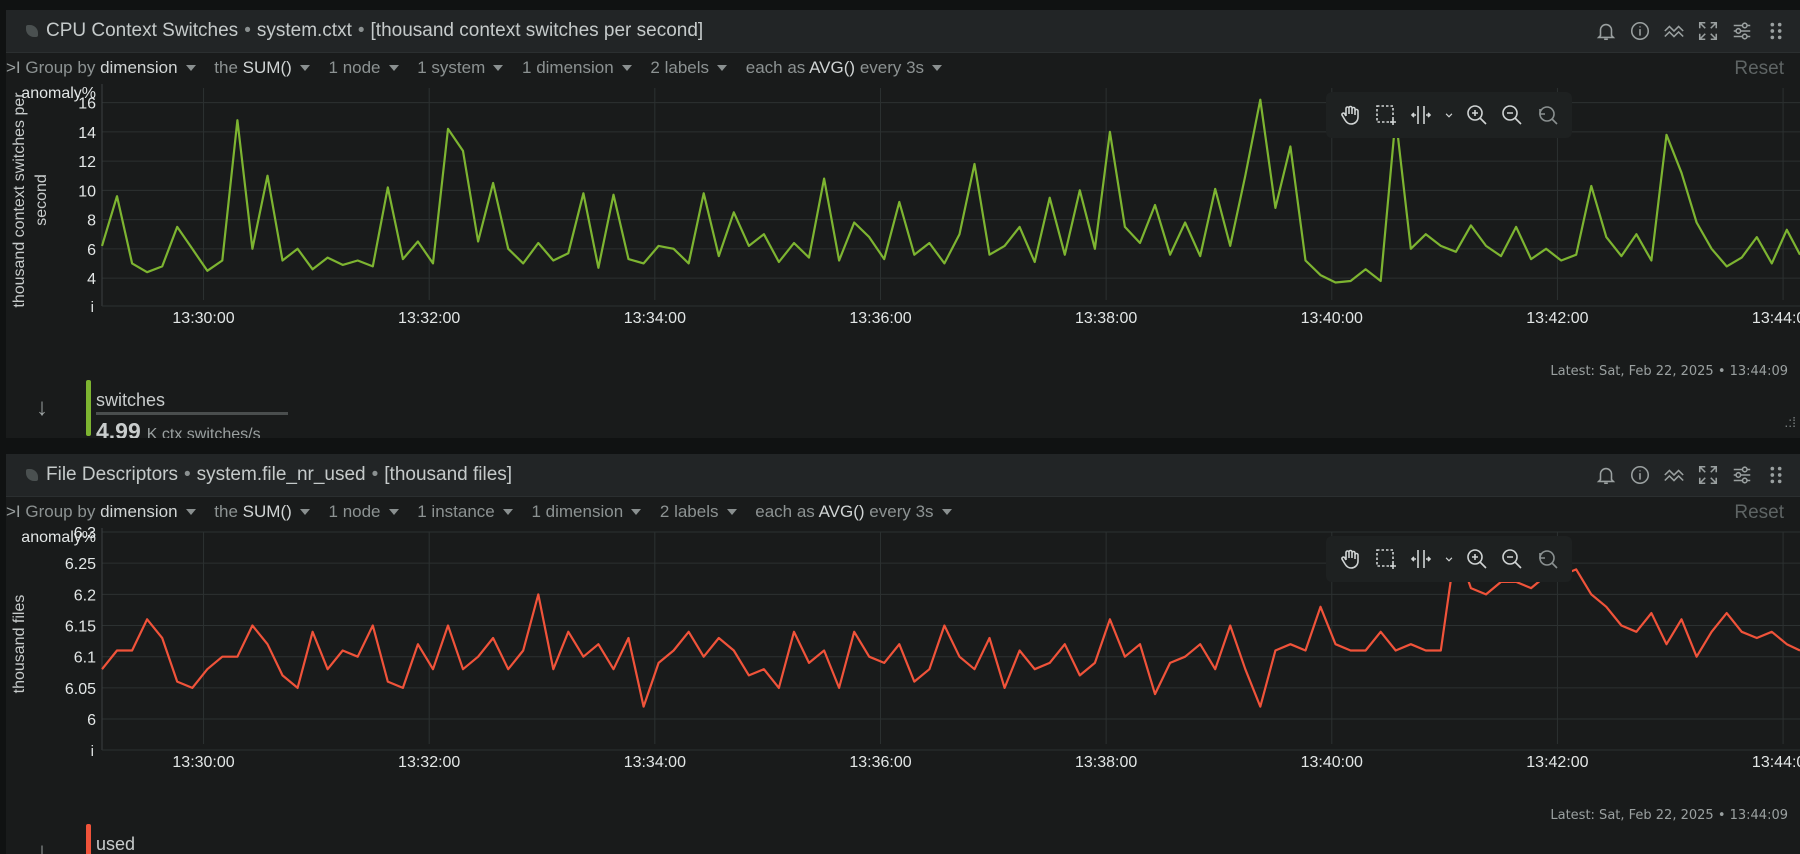  Describe the element at coordinates (680, 67) in the screenshot. I see `labels-value: 2 labels` at that location.